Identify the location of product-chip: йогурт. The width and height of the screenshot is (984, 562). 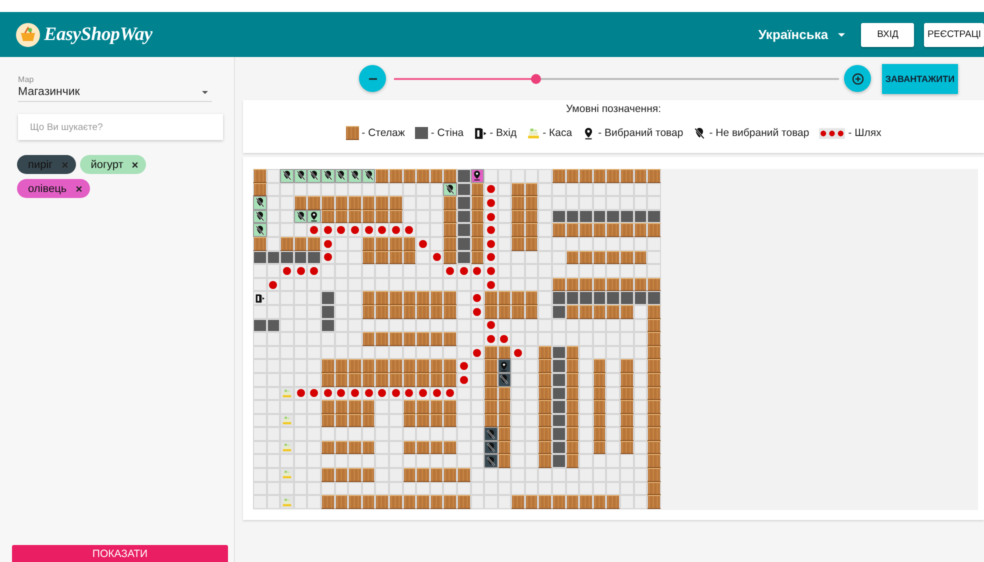
(113, 164).